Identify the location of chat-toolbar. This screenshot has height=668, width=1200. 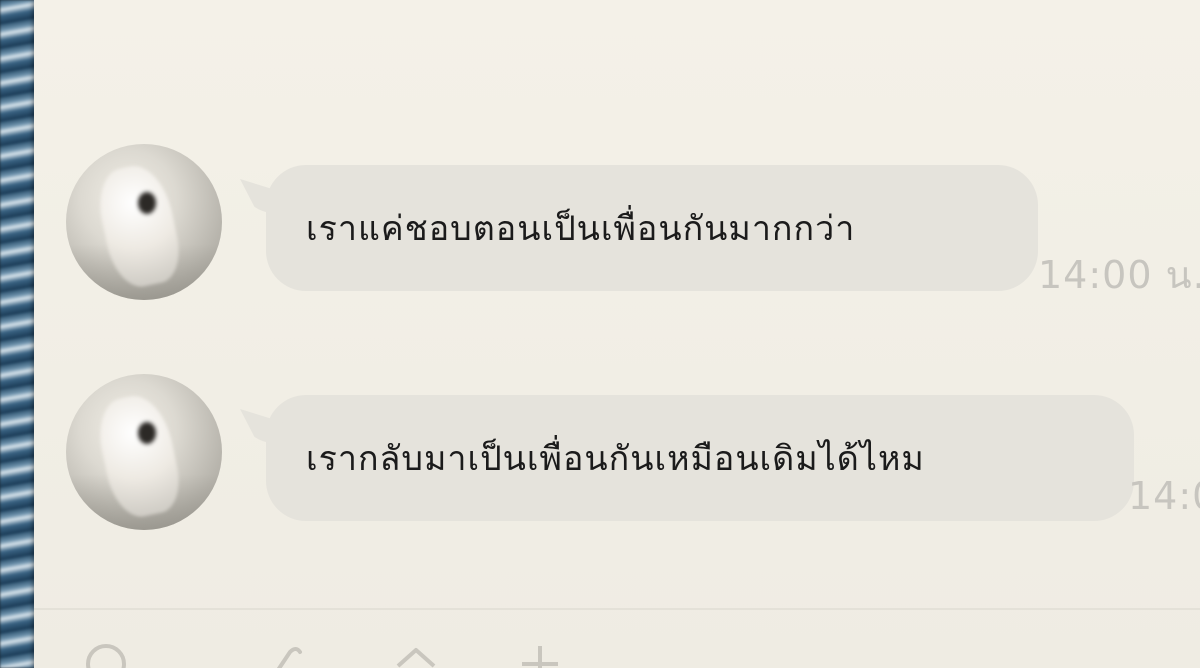
(617, 639).